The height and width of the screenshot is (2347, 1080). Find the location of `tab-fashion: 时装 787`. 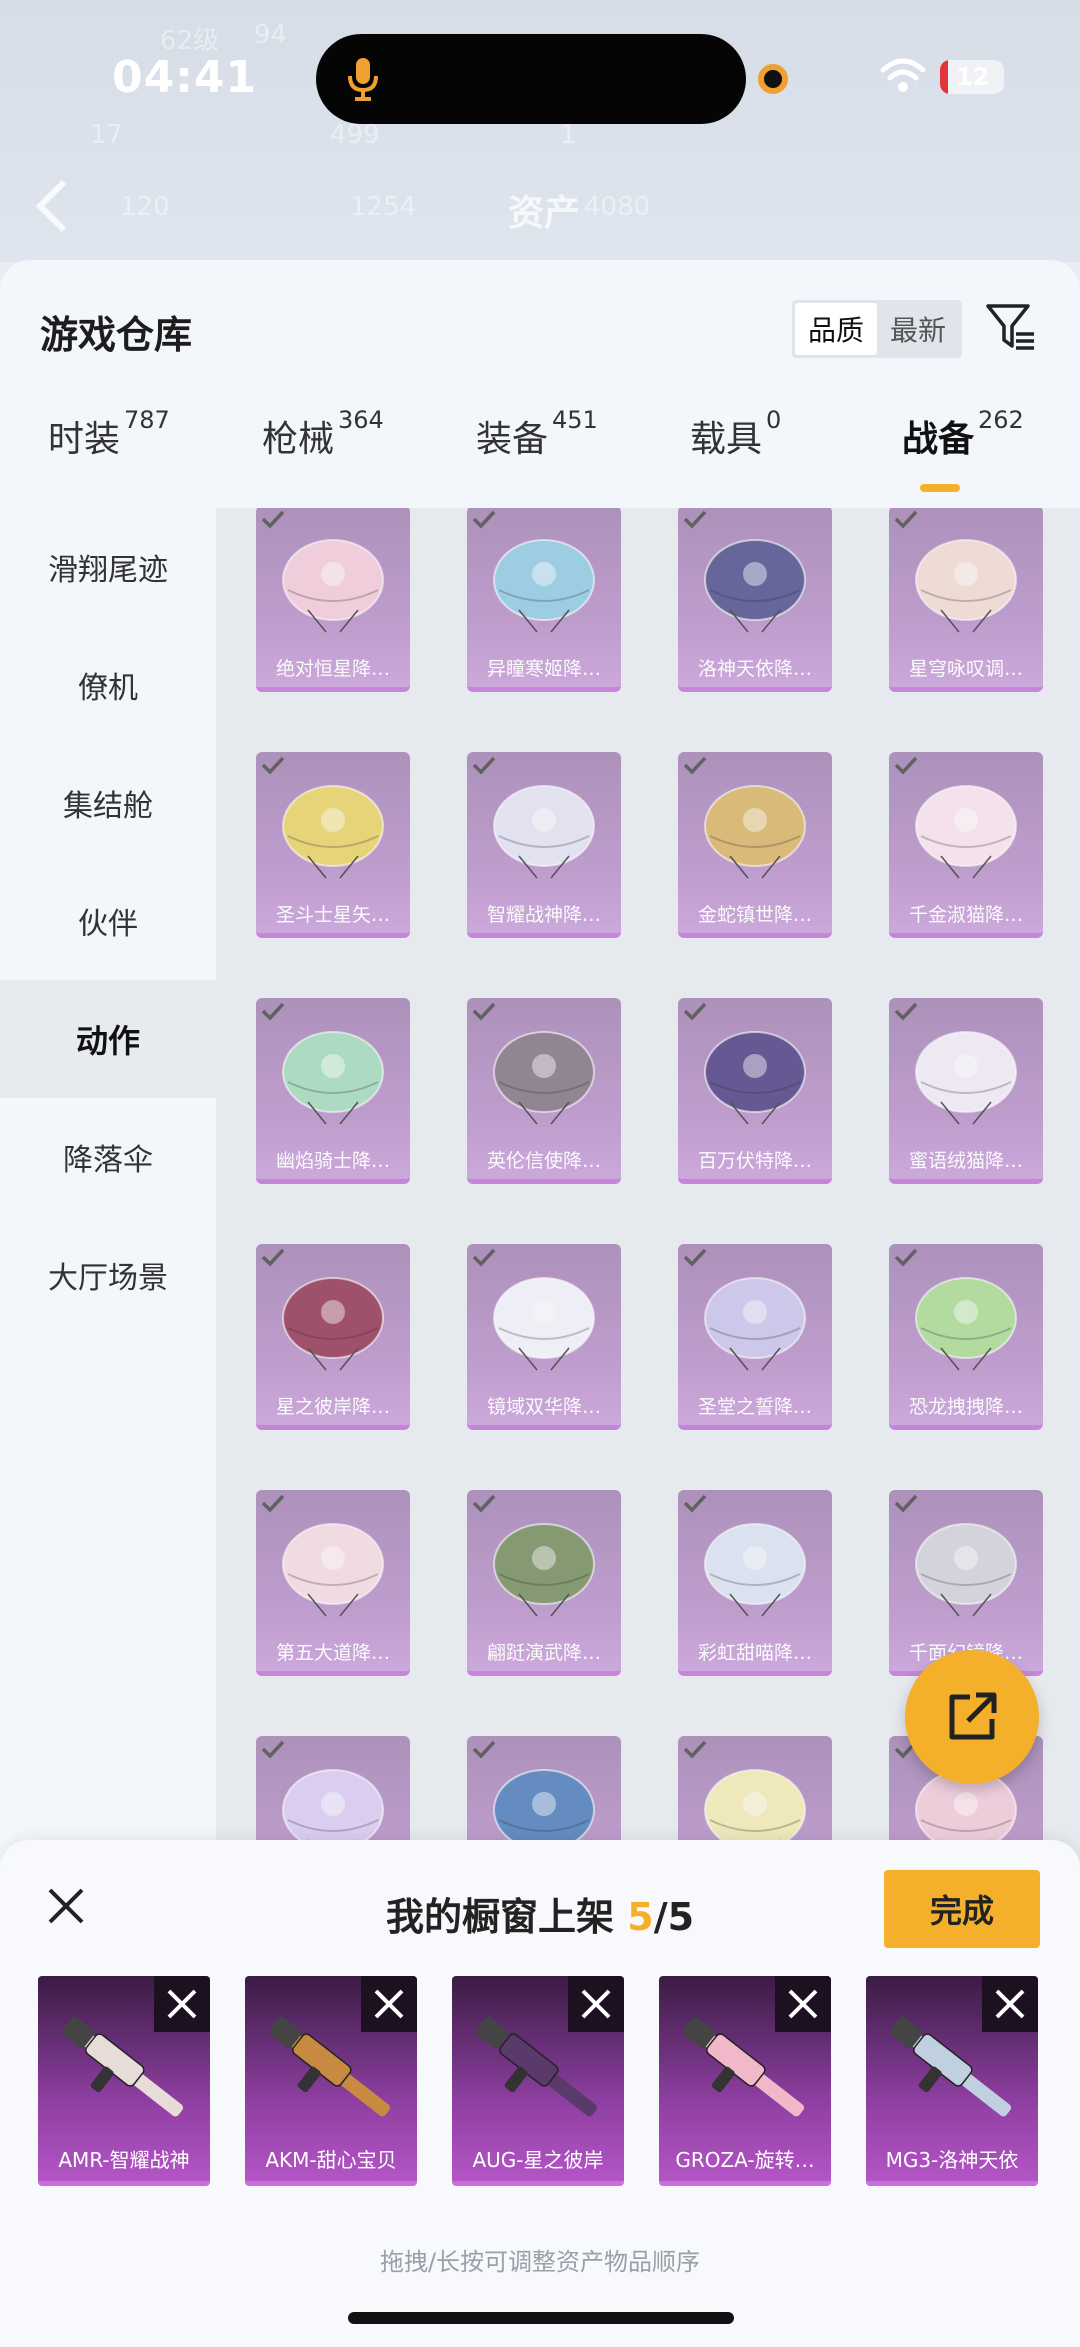

tab-fashion: 时装 787 is located at coordinates (109, 434).